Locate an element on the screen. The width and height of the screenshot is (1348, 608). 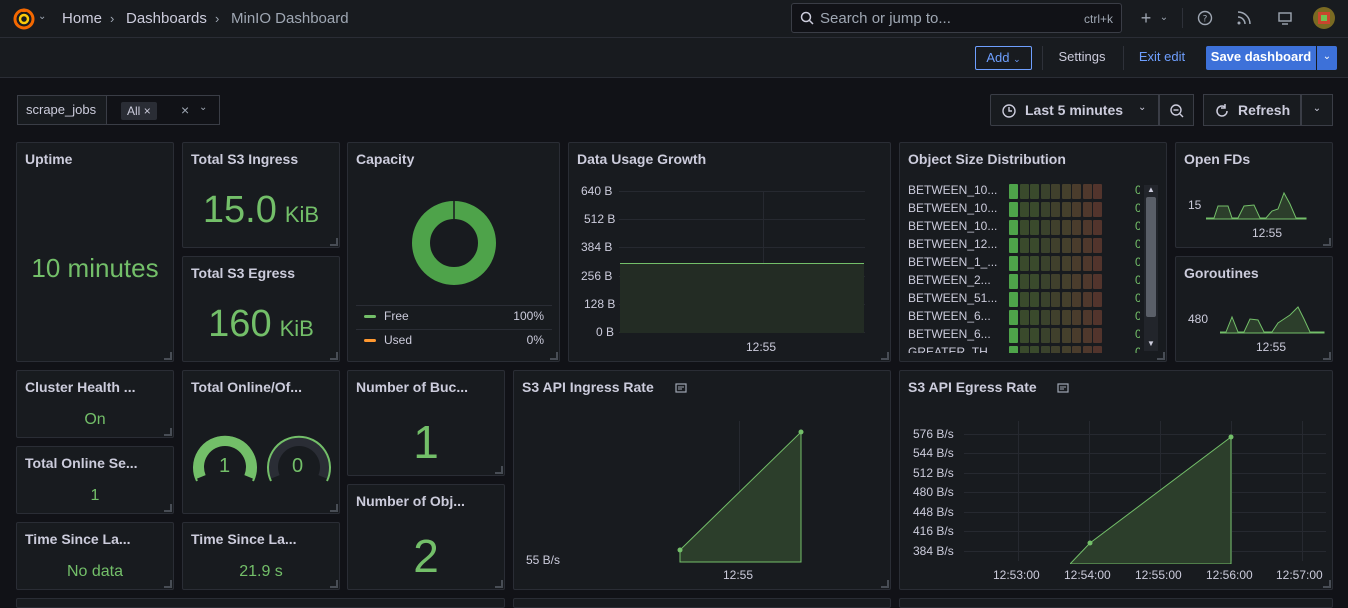
panel-bottom-middle is located at coordinates (702, 603).